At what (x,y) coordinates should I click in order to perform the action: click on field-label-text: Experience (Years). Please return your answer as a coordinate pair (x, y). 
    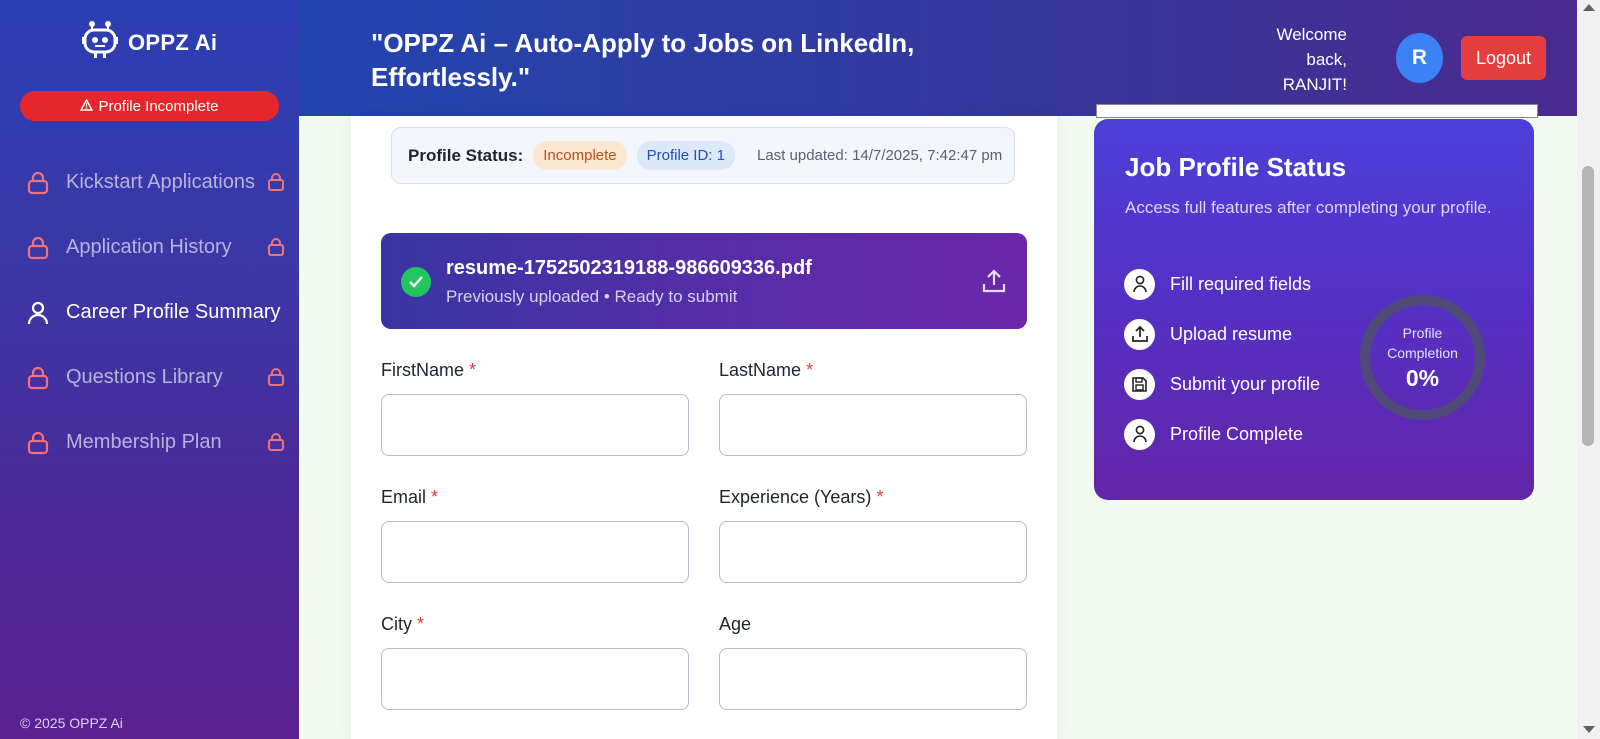
    Looking at the image, I should click on (795, 497).